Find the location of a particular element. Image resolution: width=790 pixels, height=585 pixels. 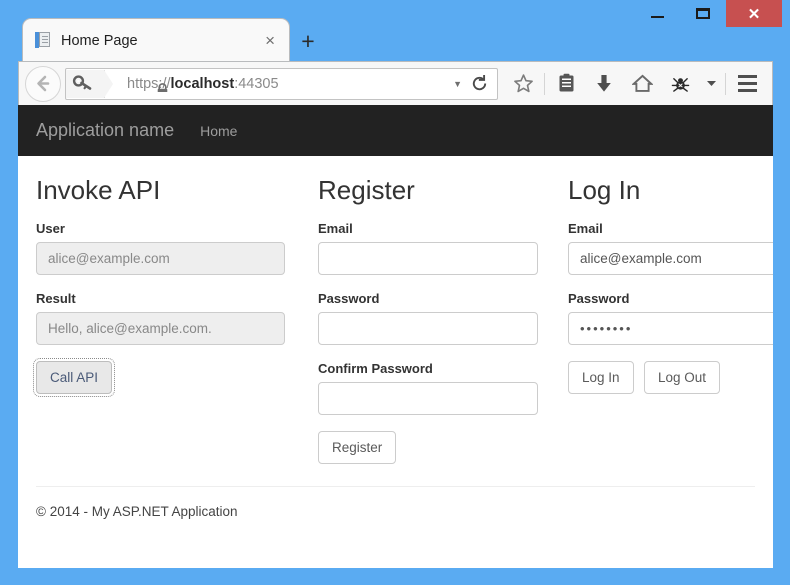

reload-button is located at coordinates (483, 83).